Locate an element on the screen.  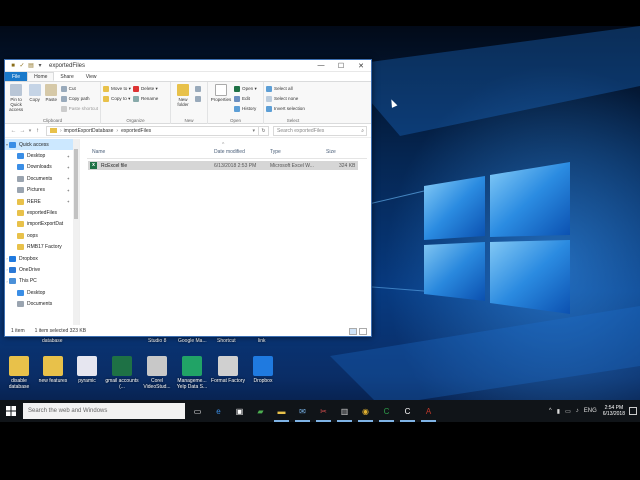
clock: 2:54 PM 6/13/2018 is located at coordinates (614, 411).